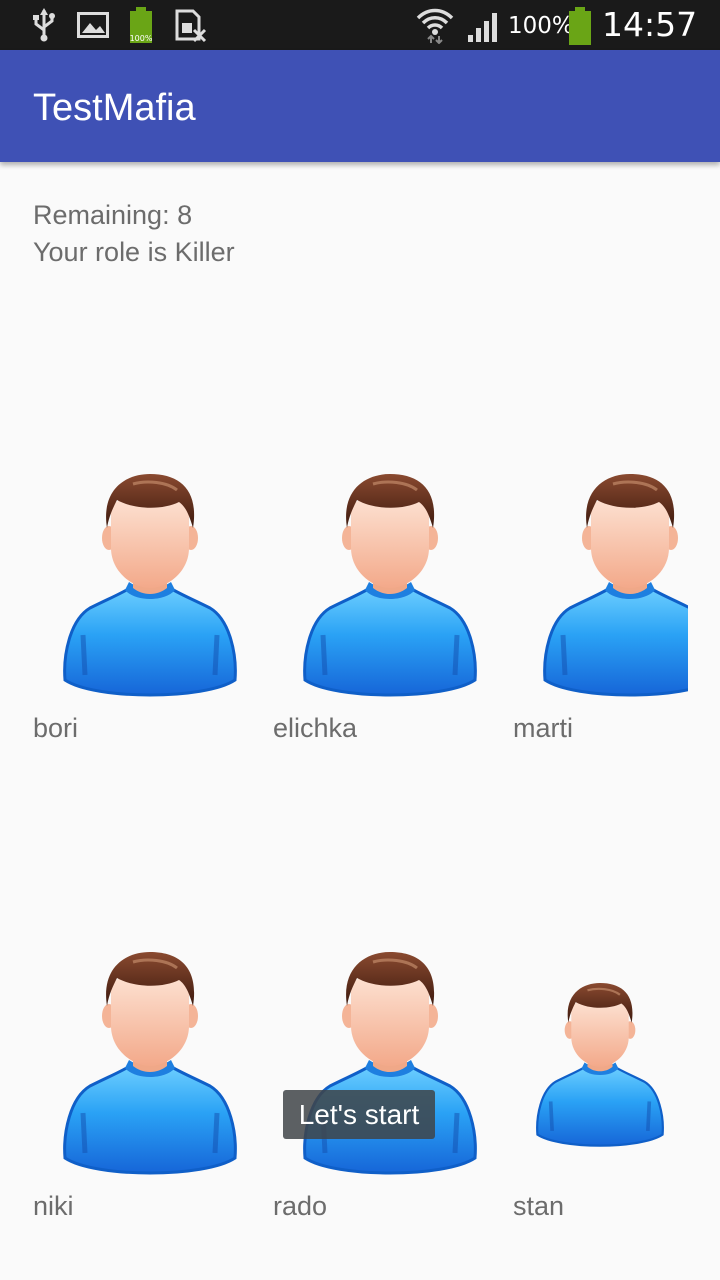 This screenshot has height=1280, width=720. What do you see at coordinates (482, 27) in the screenshot?
I see `signal-icon` at bounding box center [482, 27].